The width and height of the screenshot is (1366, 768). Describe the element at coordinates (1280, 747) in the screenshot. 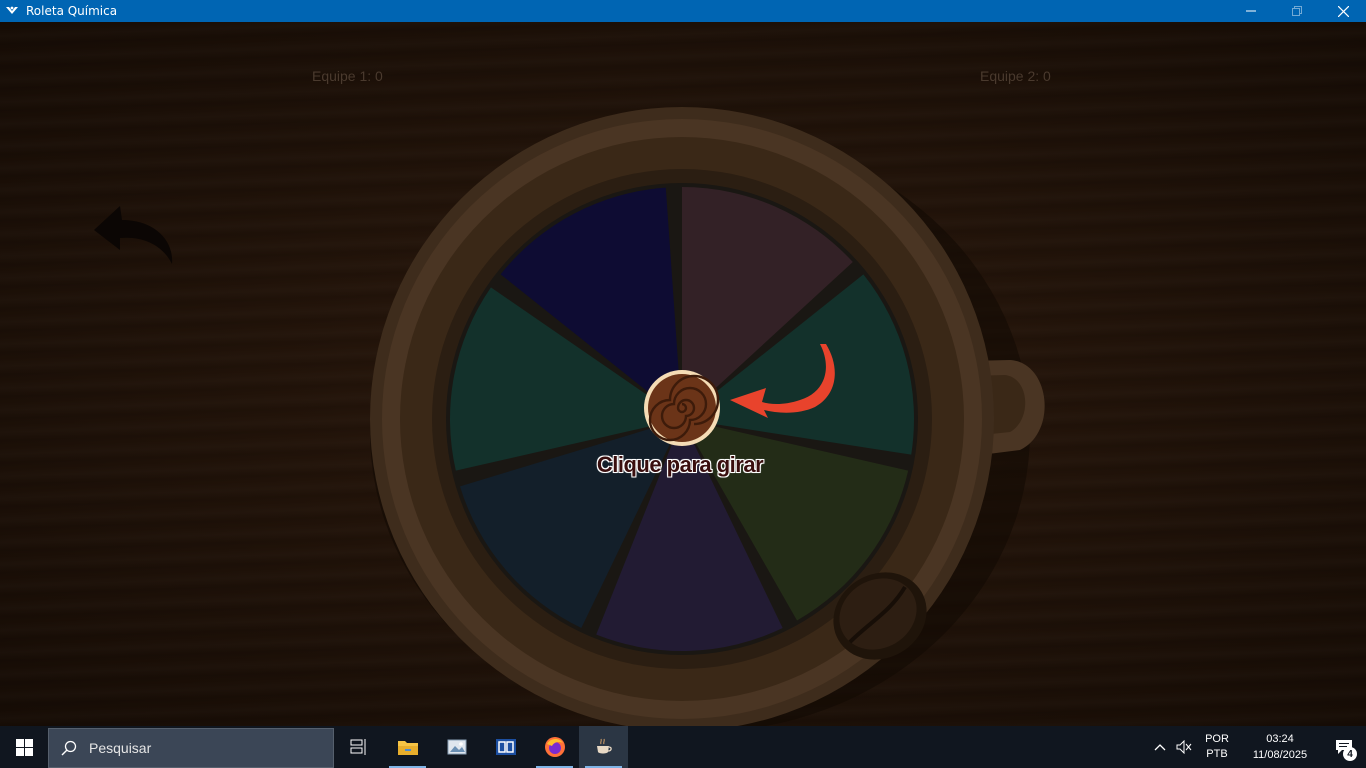

I see `clock: 03:24 11/08/2025` at that location.